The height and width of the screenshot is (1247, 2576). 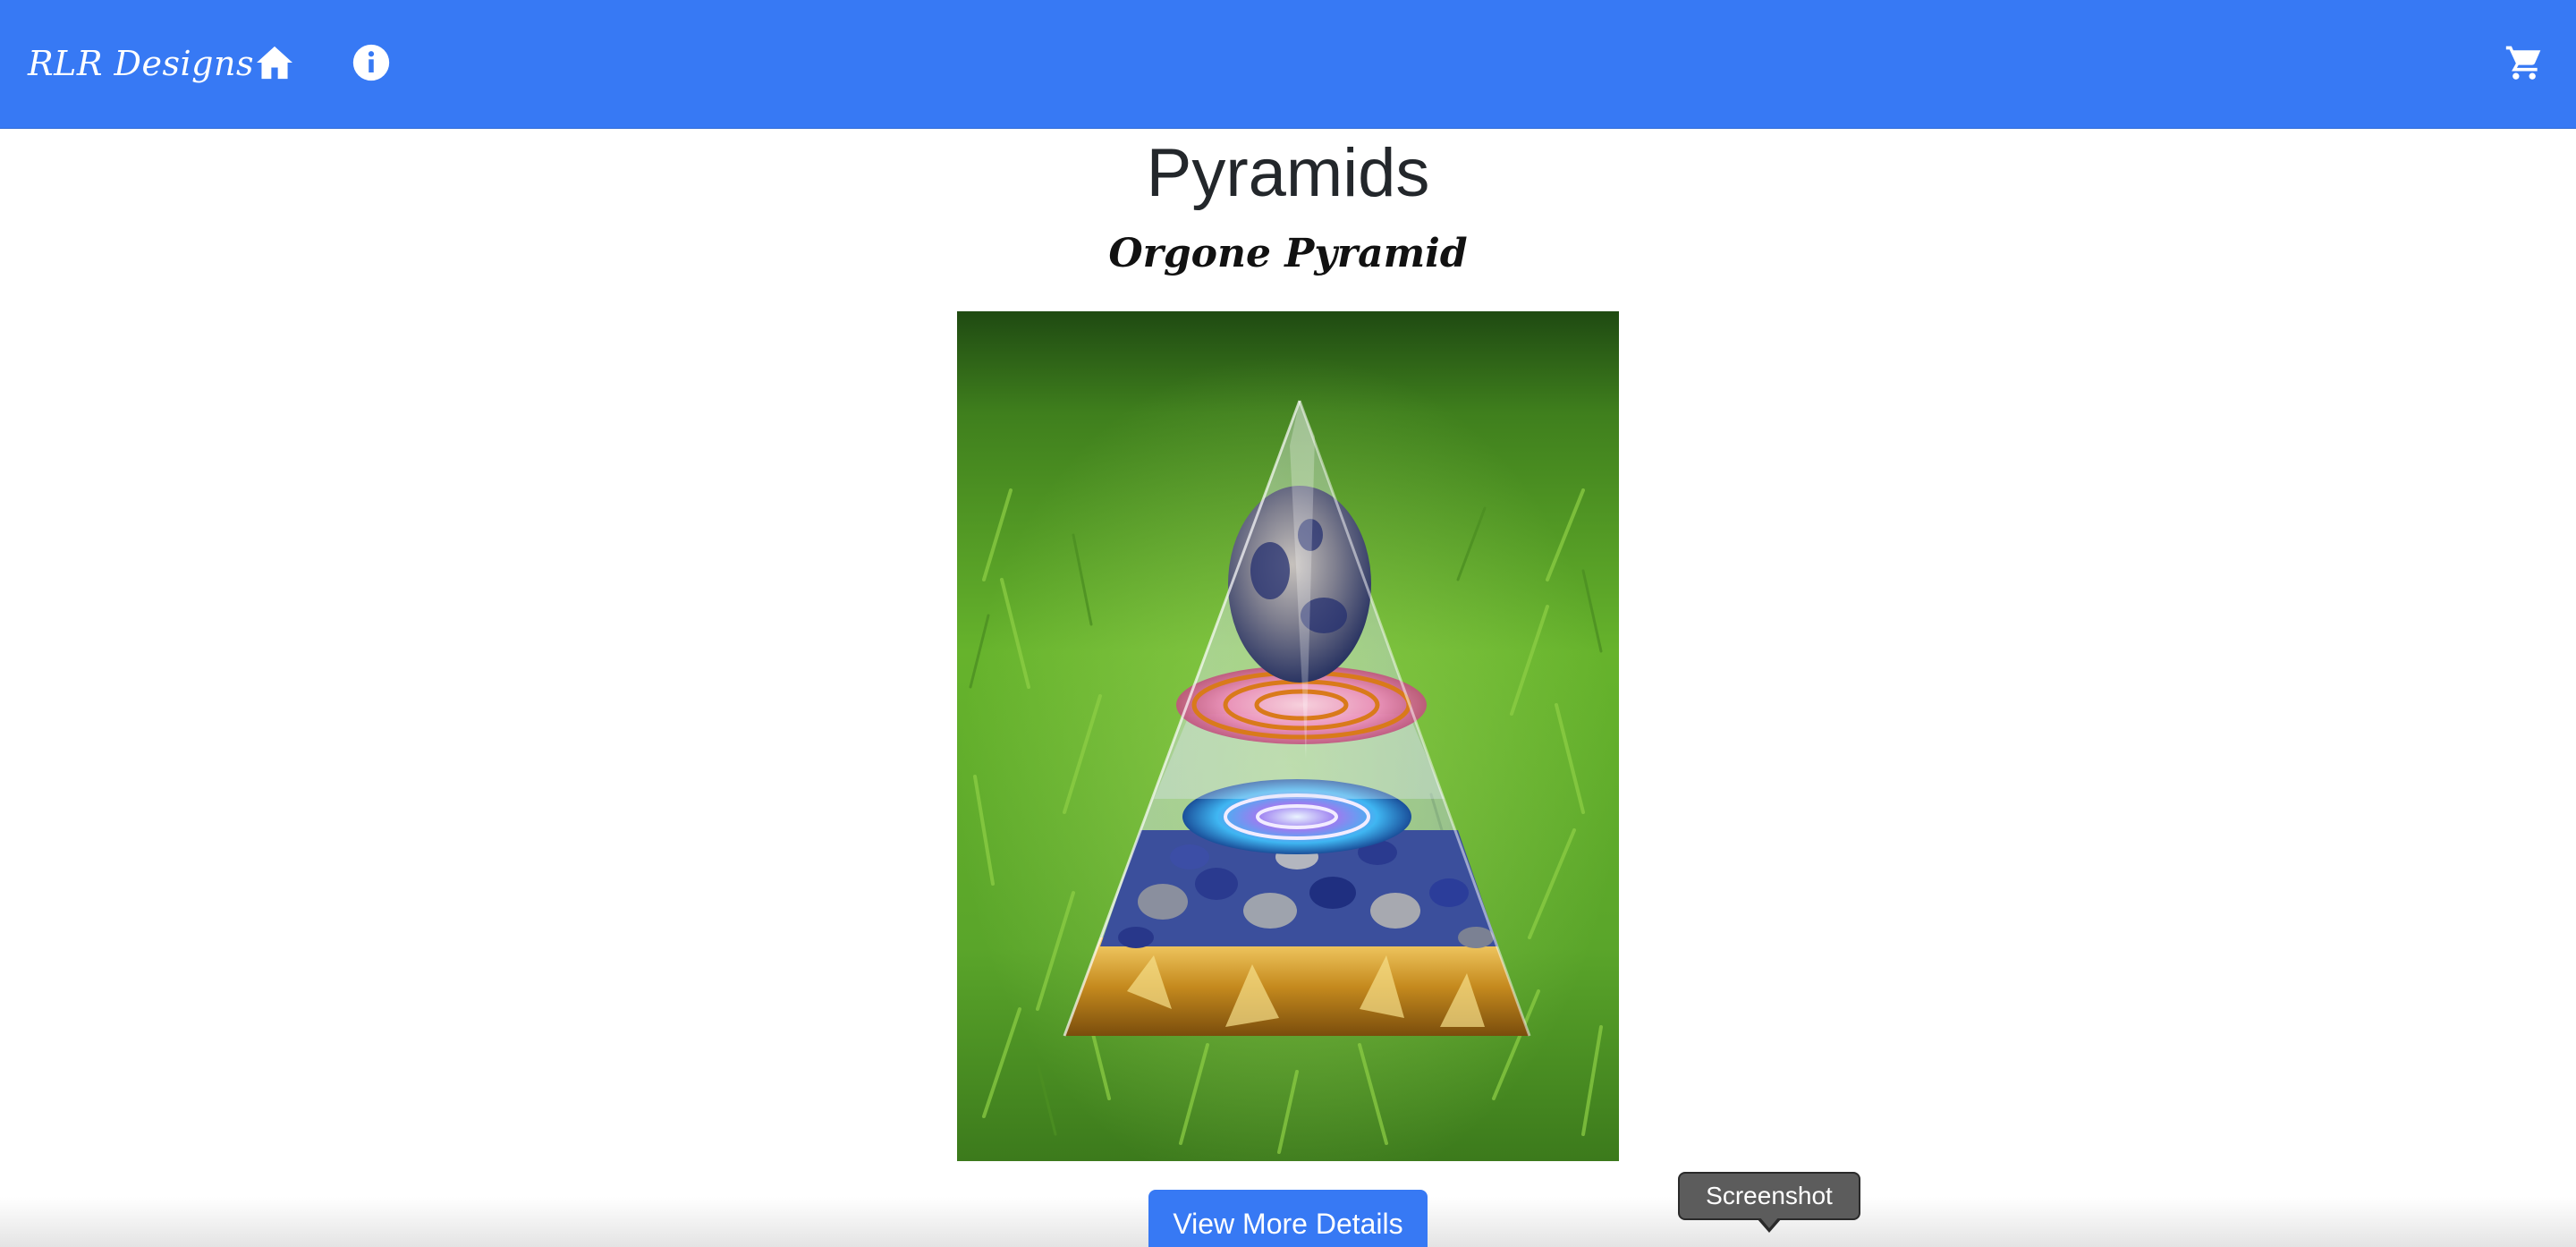 What do you see at coordinates (141, 63) in the screenshot?
I see `brand-logo-link: RLR Designs` at bounding box center [141, 63].